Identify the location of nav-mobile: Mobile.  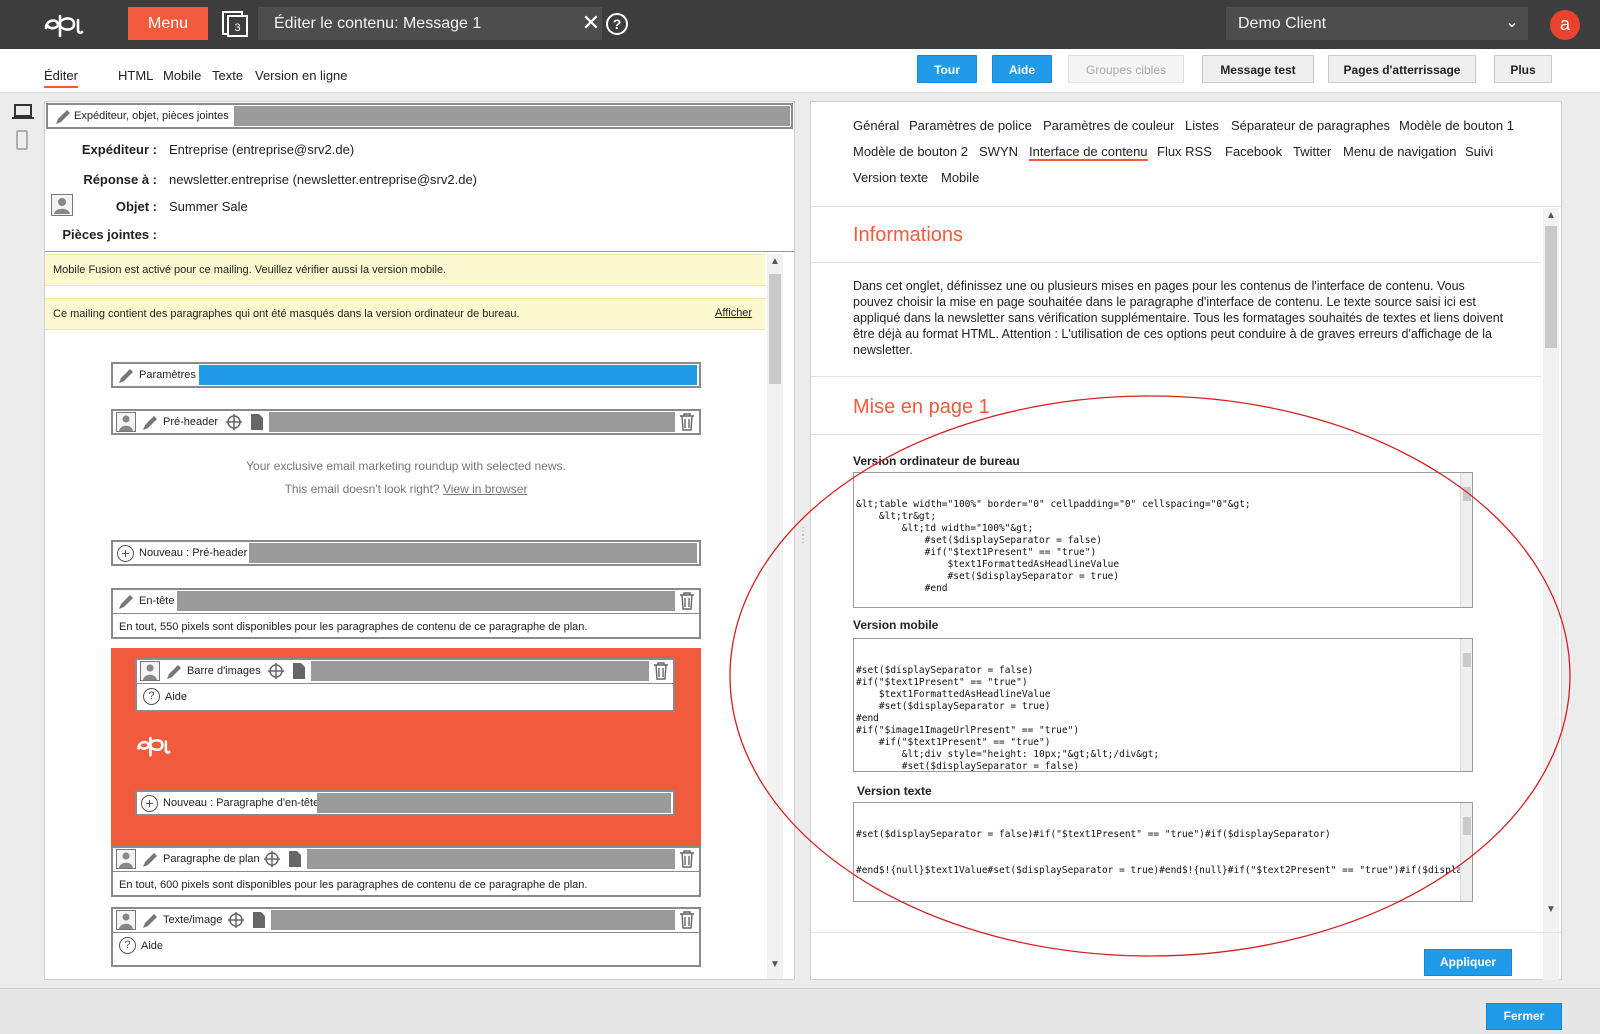
(960, 177).